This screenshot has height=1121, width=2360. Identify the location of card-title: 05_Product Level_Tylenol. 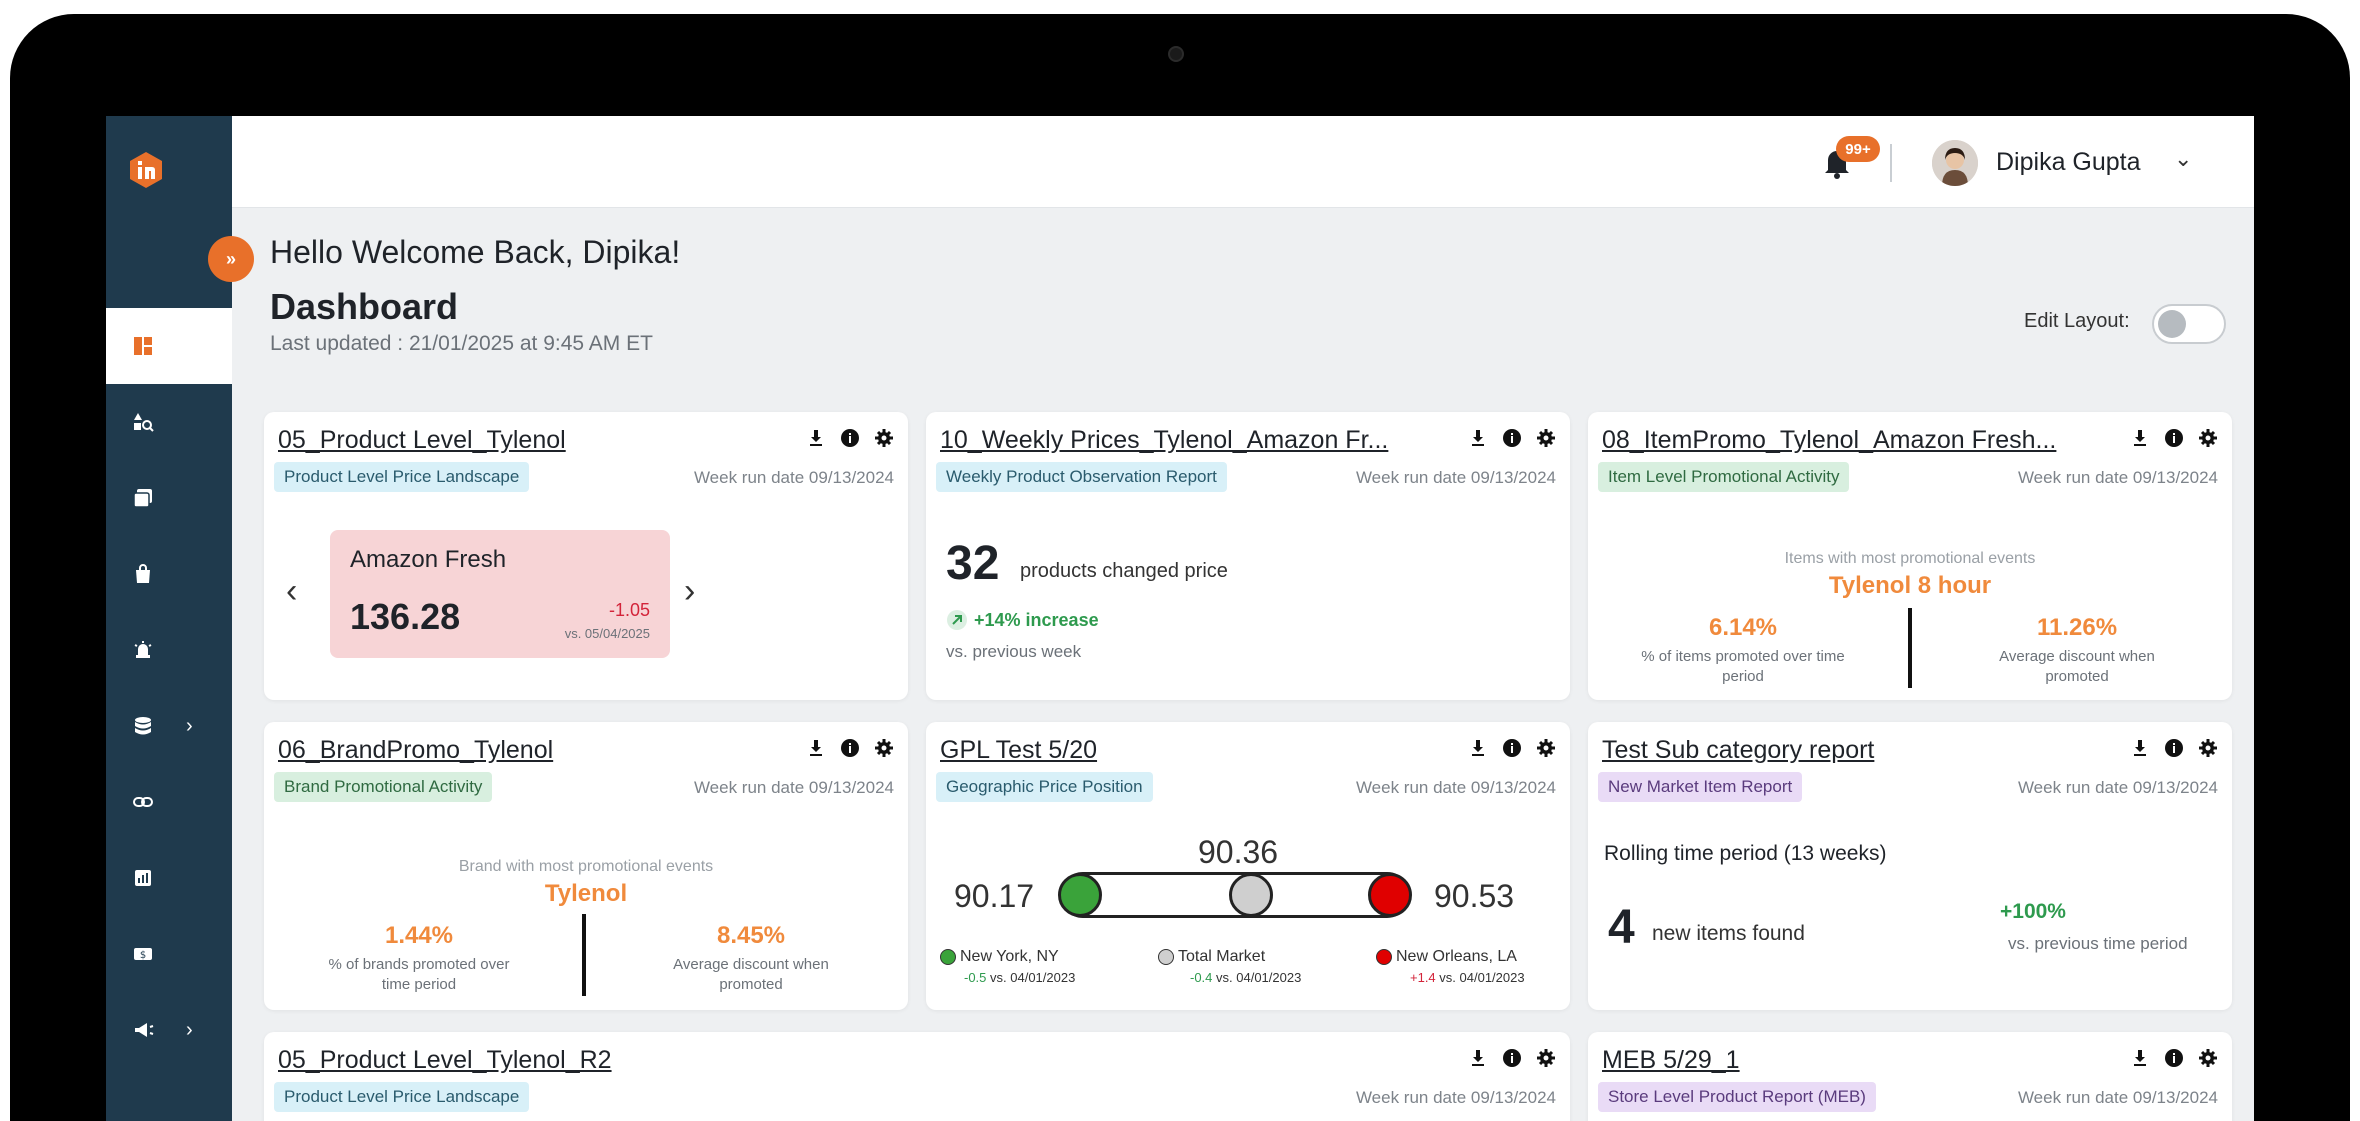
(422, 440).